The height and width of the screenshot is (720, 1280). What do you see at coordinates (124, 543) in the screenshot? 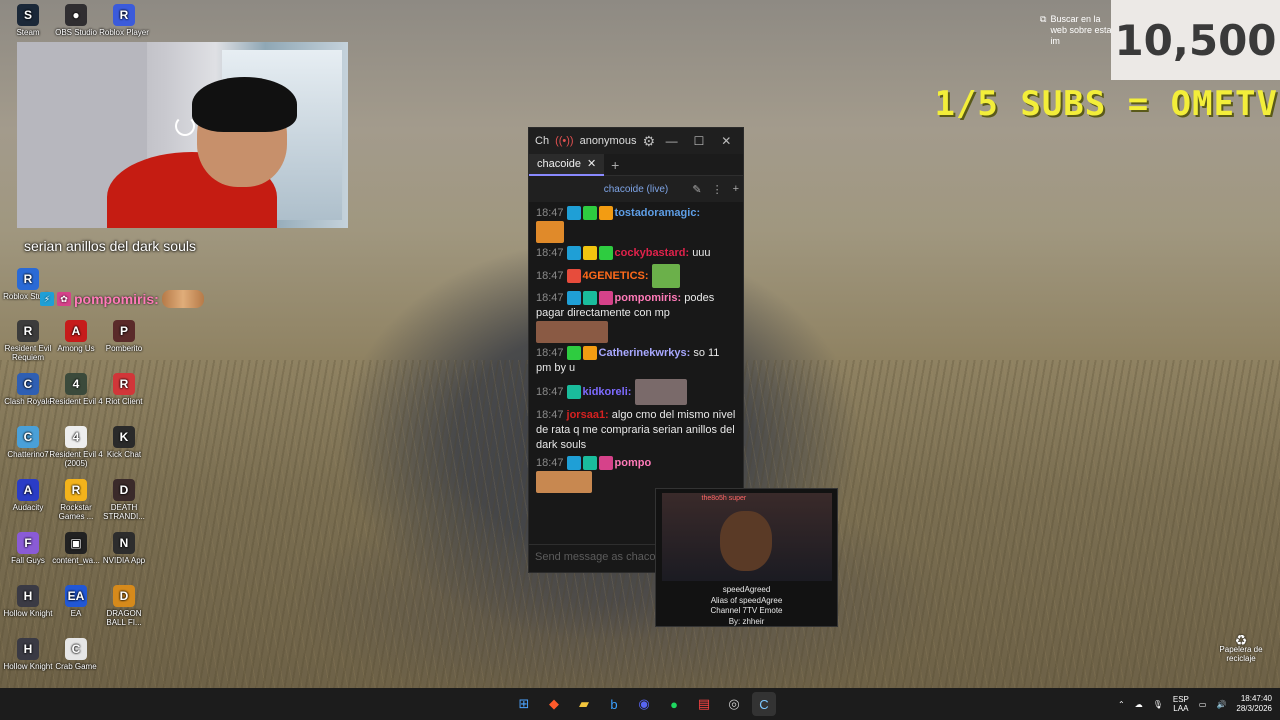
I see `nvidia-icon: N` at bounding box center [124, 543].